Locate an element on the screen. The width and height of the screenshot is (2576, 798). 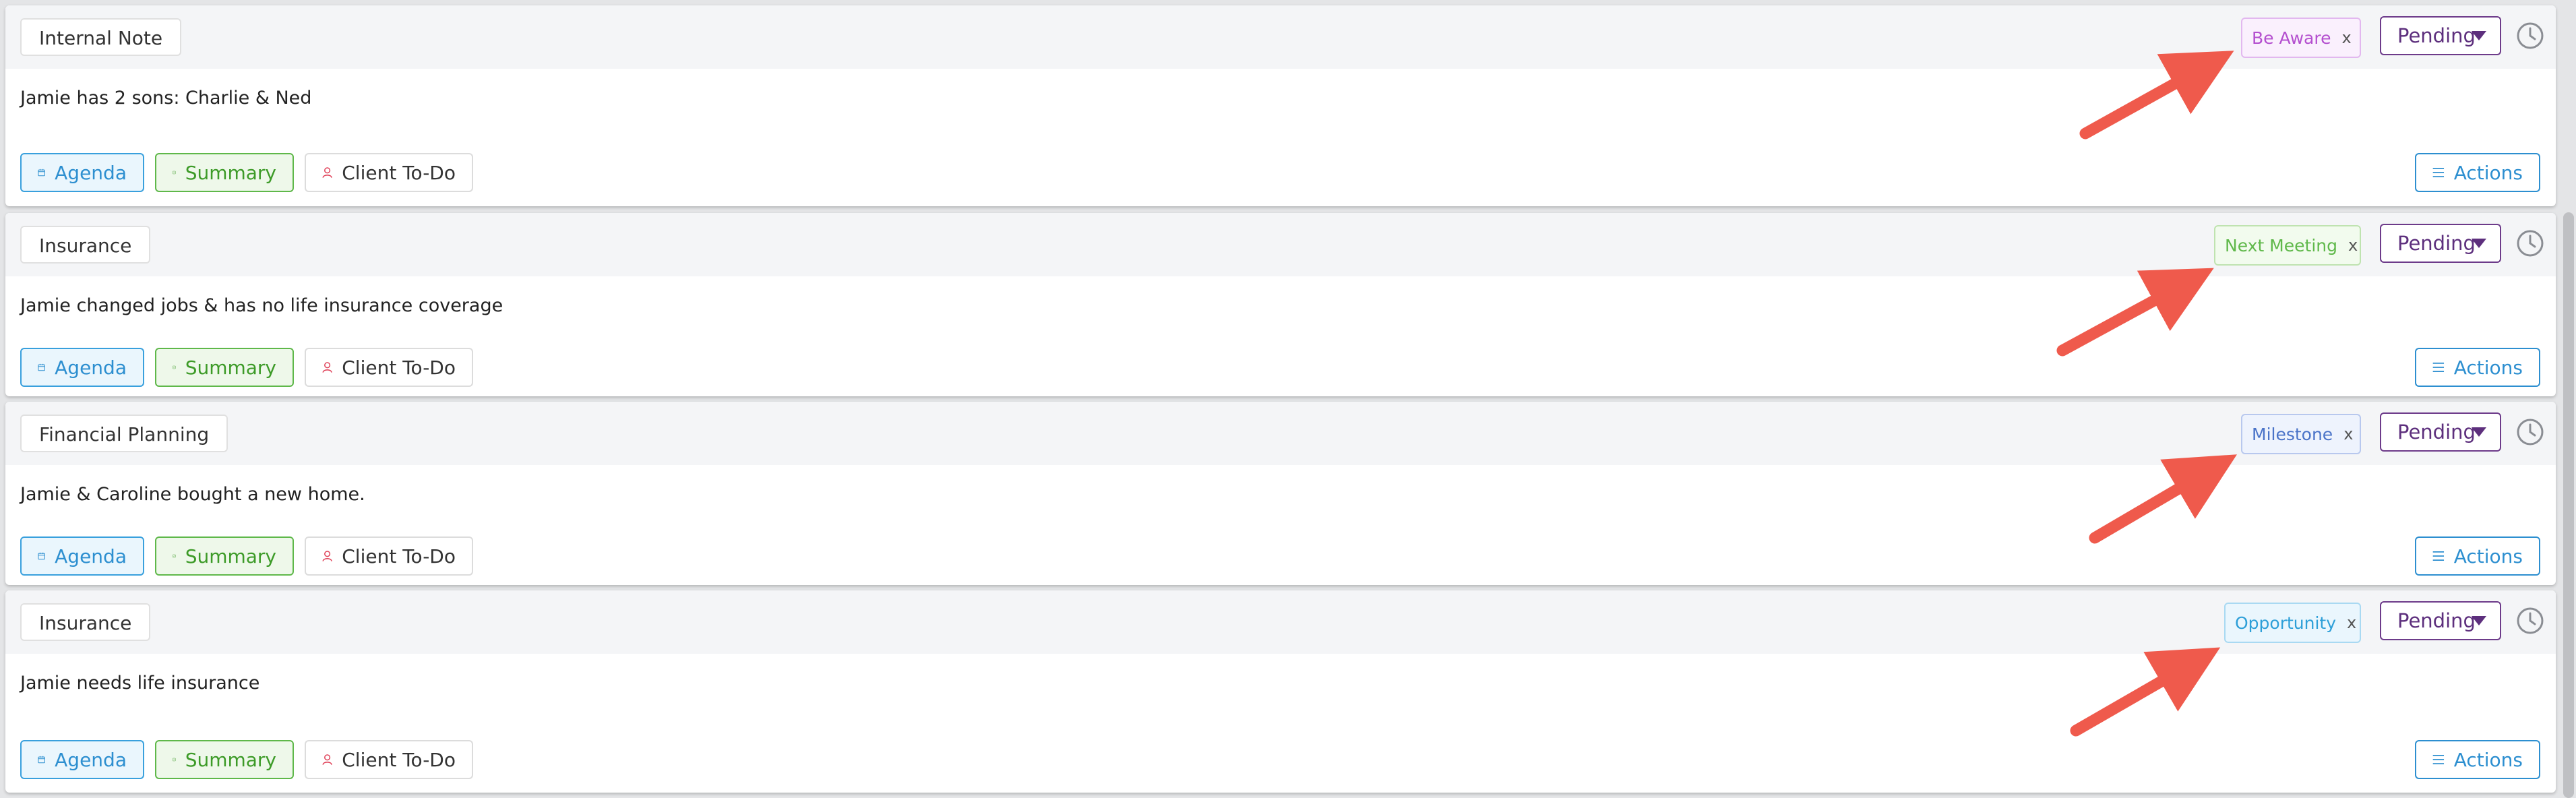
category-label: Financial Planning is located at coordinates (124, 433).